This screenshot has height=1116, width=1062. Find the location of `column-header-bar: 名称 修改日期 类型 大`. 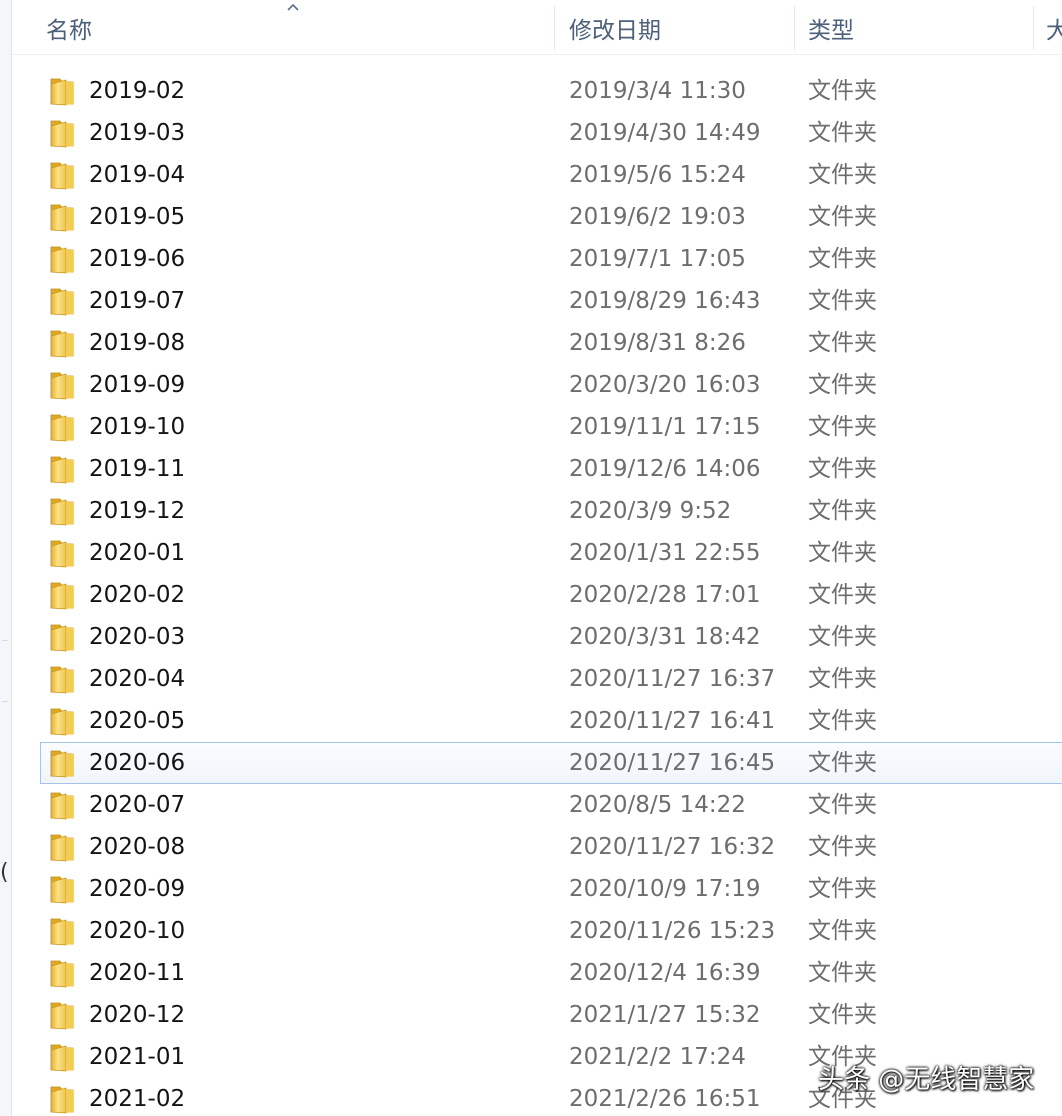

column-header-bar: 名称 修改日期 类型 大 is located at coordinates (537, 27).